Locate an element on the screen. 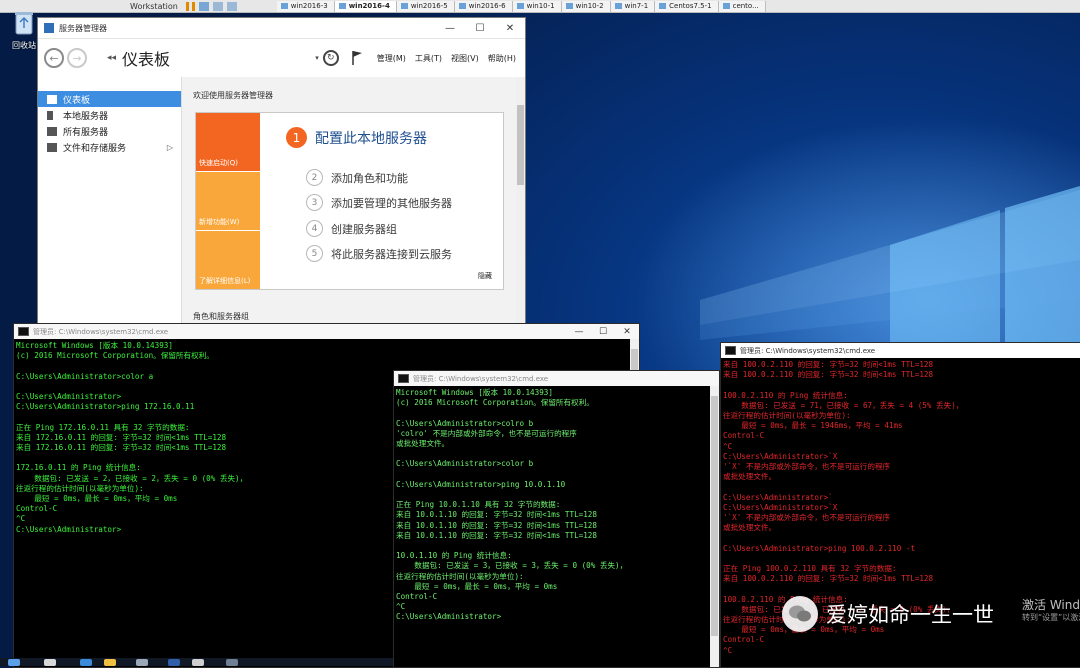 The height and width of the screenshot is (668, 1080). sidebar-item-file-storage: 文件和存储服务 ▷ is located at coordinates (109, 147).